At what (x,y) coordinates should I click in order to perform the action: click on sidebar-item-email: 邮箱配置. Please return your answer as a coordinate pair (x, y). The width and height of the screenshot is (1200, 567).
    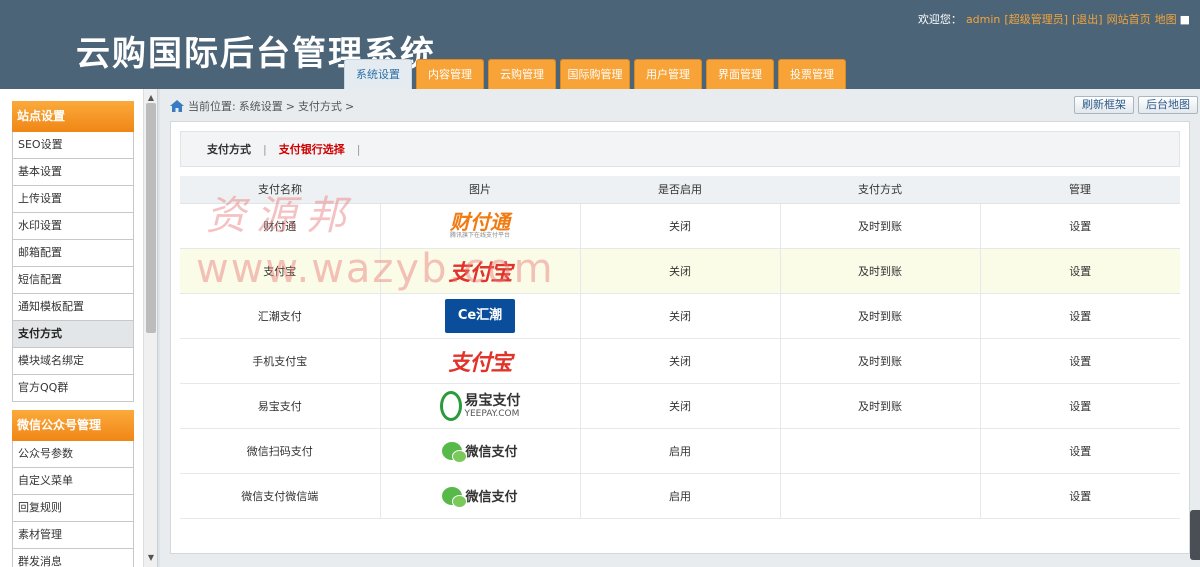
    Looking at the image, I should click on (73, 253).